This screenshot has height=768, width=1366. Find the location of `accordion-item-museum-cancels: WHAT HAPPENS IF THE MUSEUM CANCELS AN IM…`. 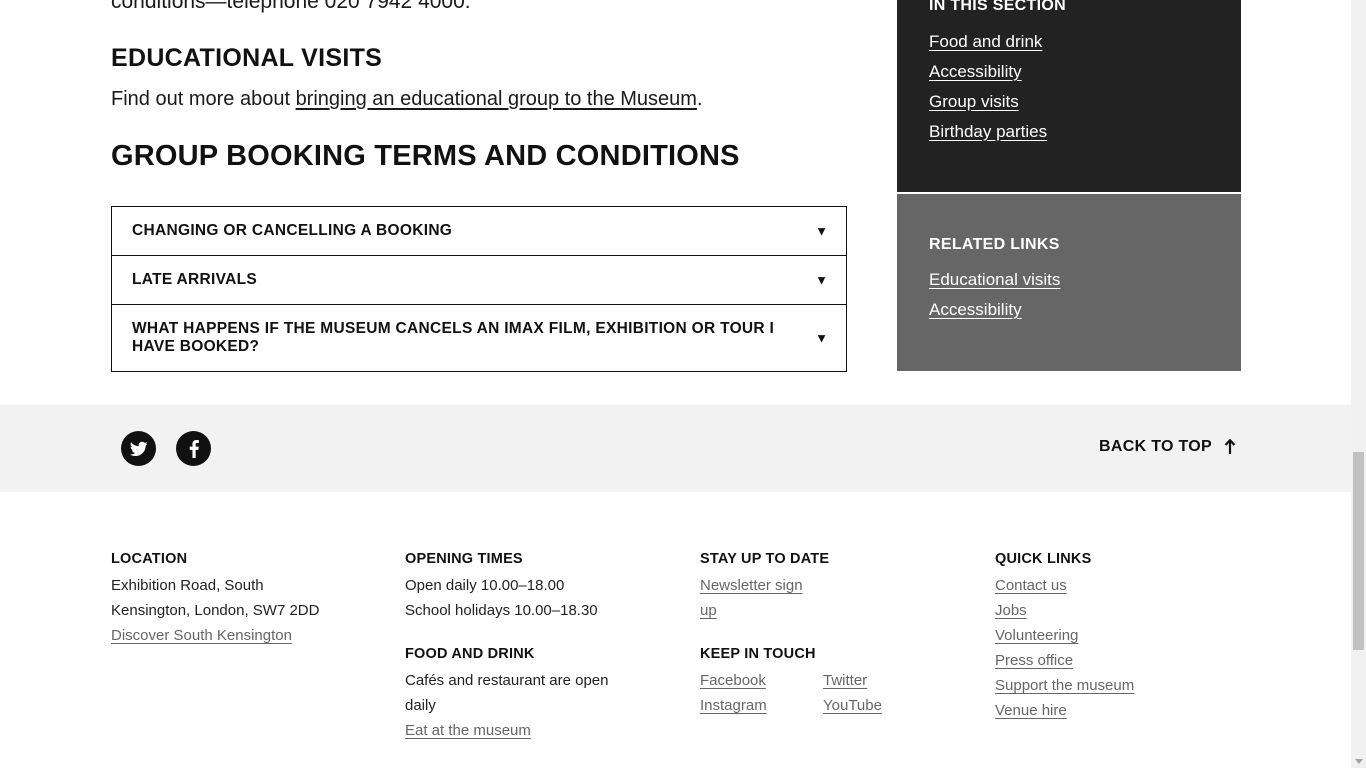

accordion-item-museum-cancels: WHAT HAPPENS IF THE MUSEUM CANCELS AN IM… is located at coordinates (479, 338).